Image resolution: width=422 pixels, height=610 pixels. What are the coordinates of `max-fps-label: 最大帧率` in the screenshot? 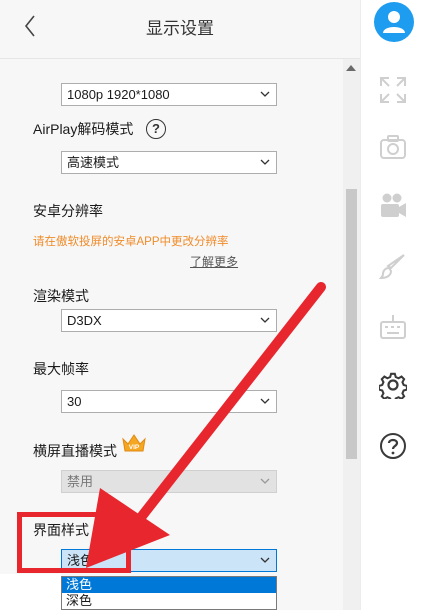 It's located at (61, 369).